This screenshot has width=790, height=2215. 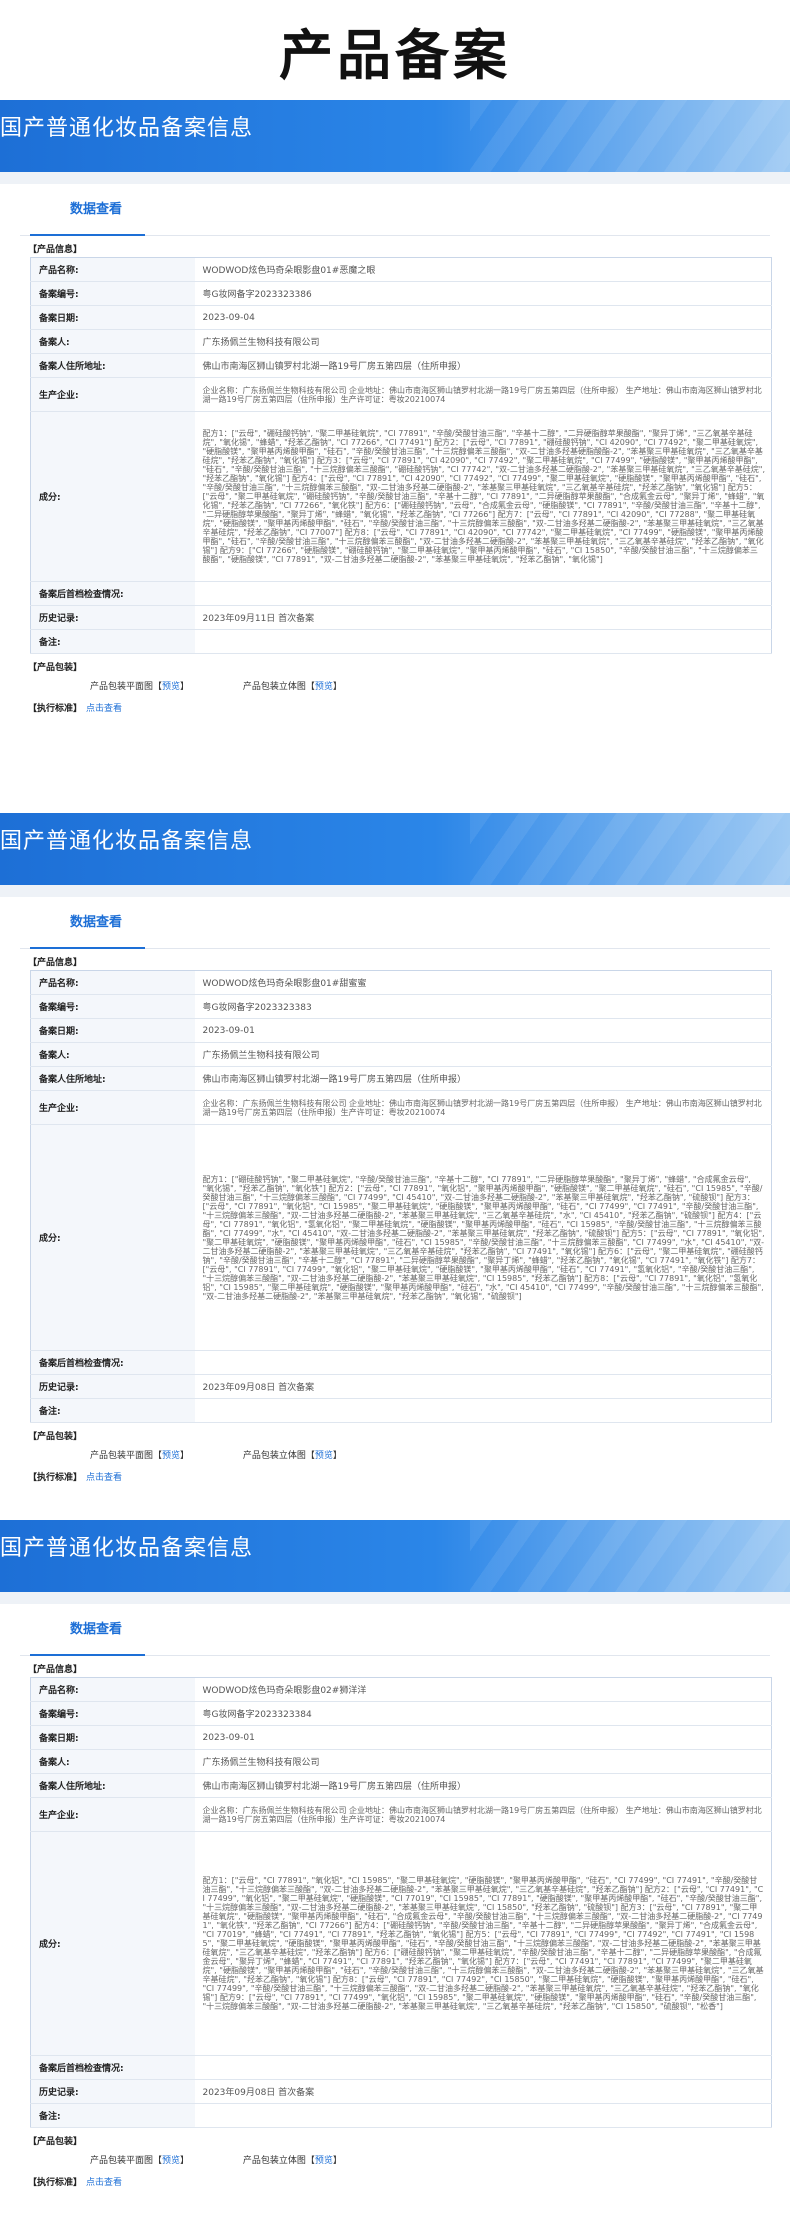 What do you see at coordinates (274, 2161) in the screenshot?
I see `pkg-3d-label: 产品包装立体图` at bounding box center [274, 2161].